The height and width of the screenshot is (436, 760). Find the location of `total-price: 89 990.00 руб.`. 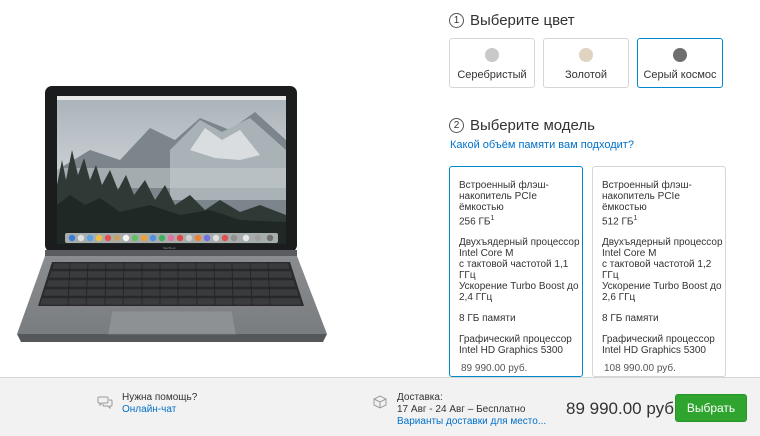

total-price: 89 990.00 руб. is located at coordinates (622, 408).